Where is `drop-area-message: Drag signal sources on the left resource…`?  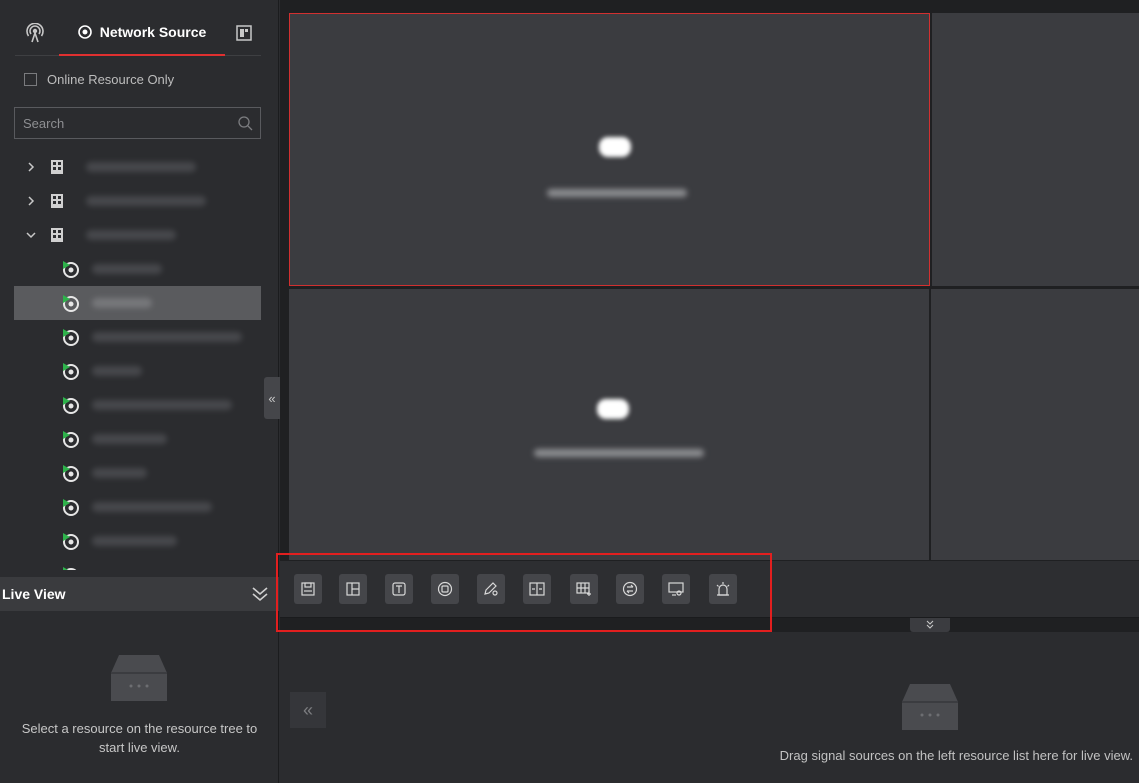 drop-area-message: Drag signal sources on the left resource… is located at coordinates (956, 755).